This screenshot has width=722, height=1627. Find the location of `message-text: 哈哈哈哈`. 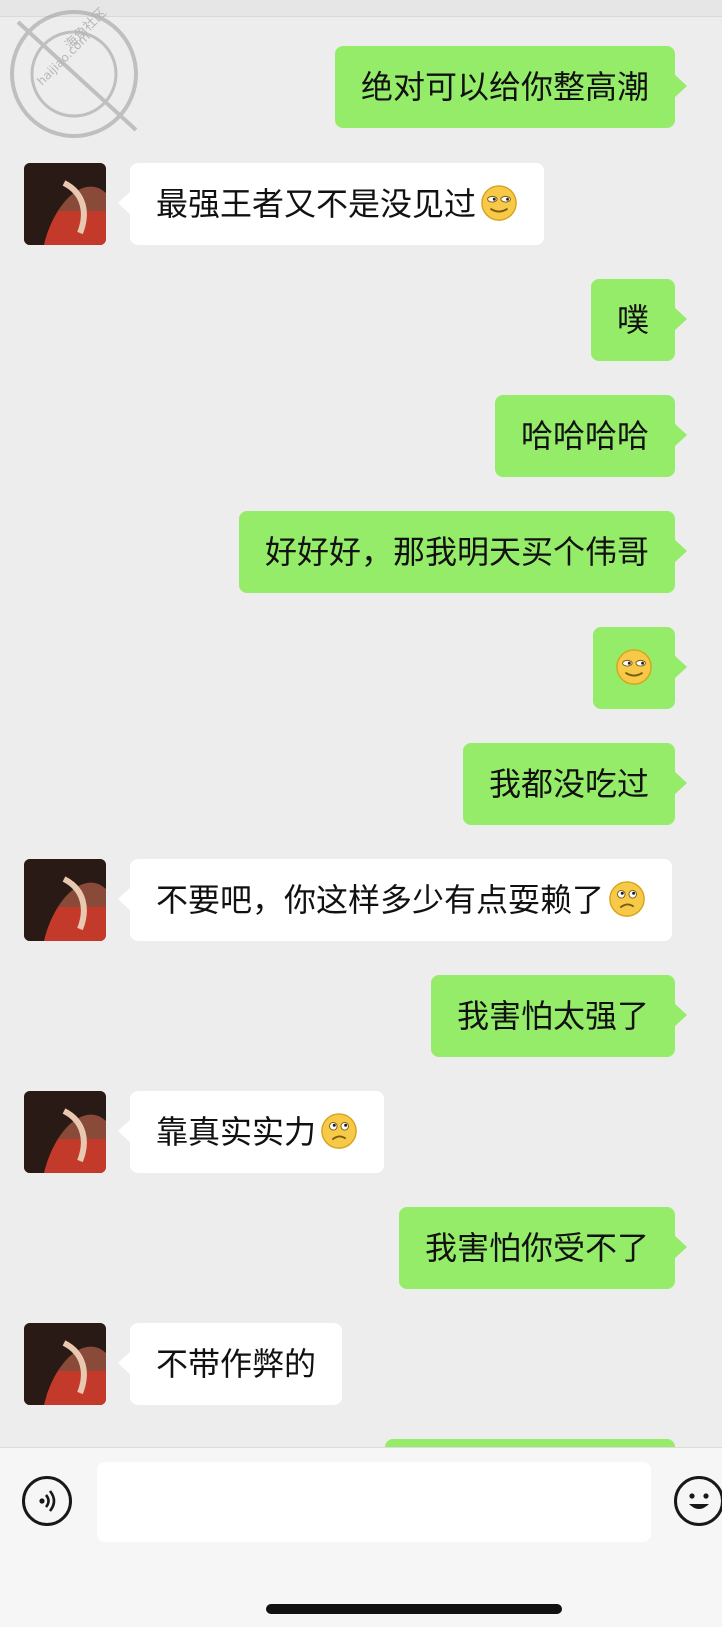

message-text: 哈哈哈哈 is located at coordinates (584, 436).